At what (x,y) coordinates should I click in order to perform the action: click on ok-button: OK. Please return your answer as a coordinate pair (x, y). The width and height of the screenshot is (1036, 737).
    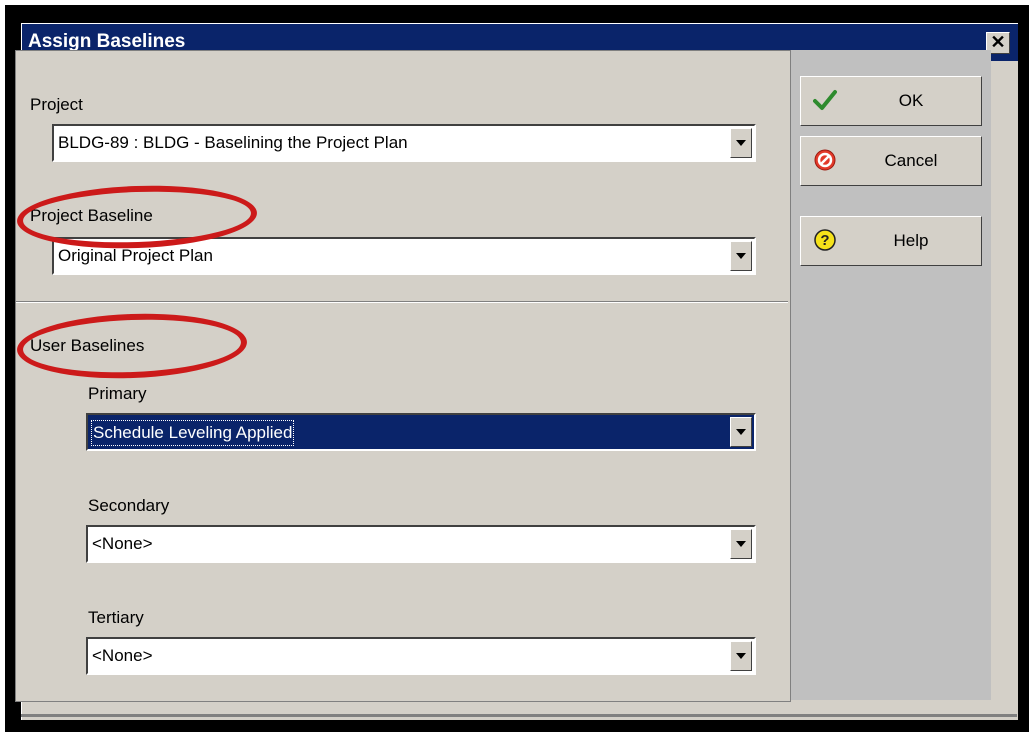
    Looking at the image, I should click on (891, 101).